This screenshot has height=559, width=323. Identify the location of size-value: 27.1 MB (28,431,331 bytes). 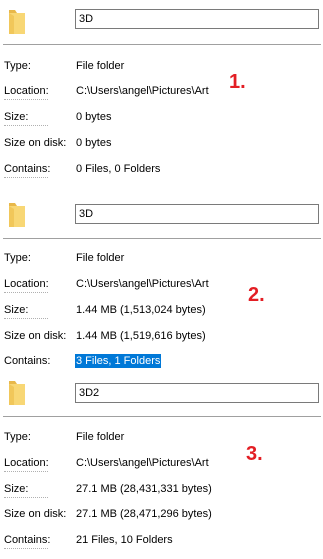
(144, 489).